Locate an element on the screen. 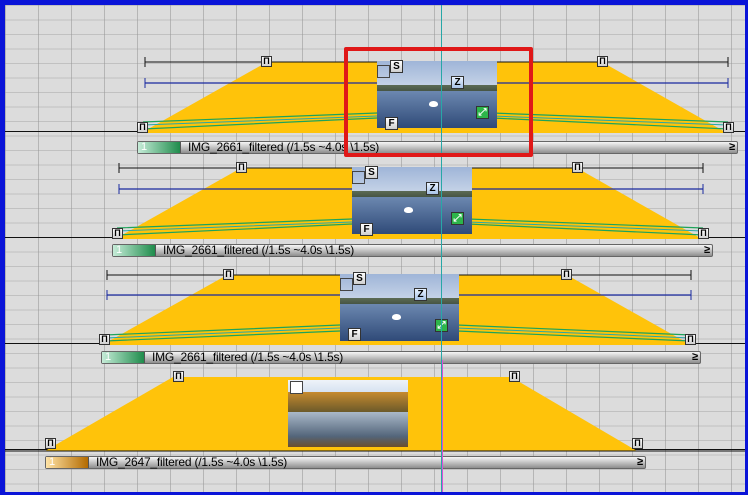 This screenshot has height=495, width=748. clip-2-end-marker: ≥ is located at coordinates (707, 250).